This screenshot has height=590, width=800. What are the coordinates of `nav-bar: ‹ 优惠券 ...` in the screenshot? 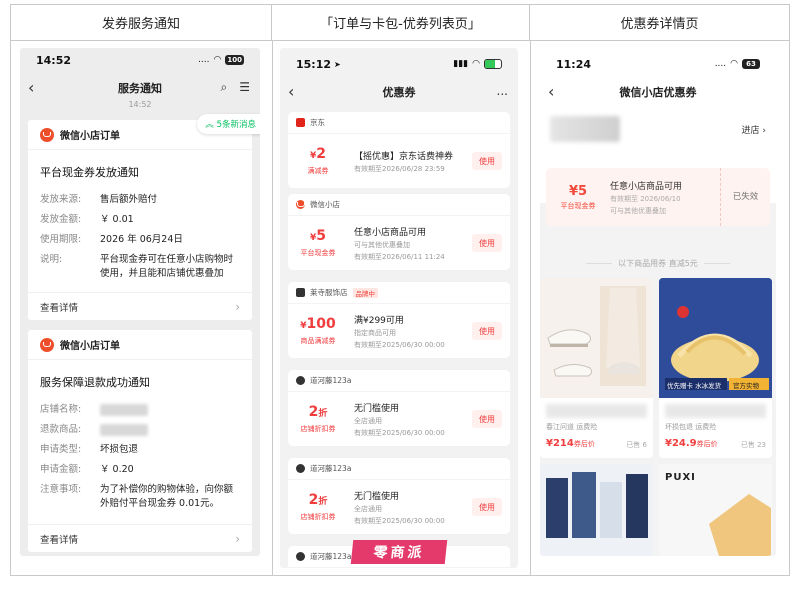 It's located at (399, 92).